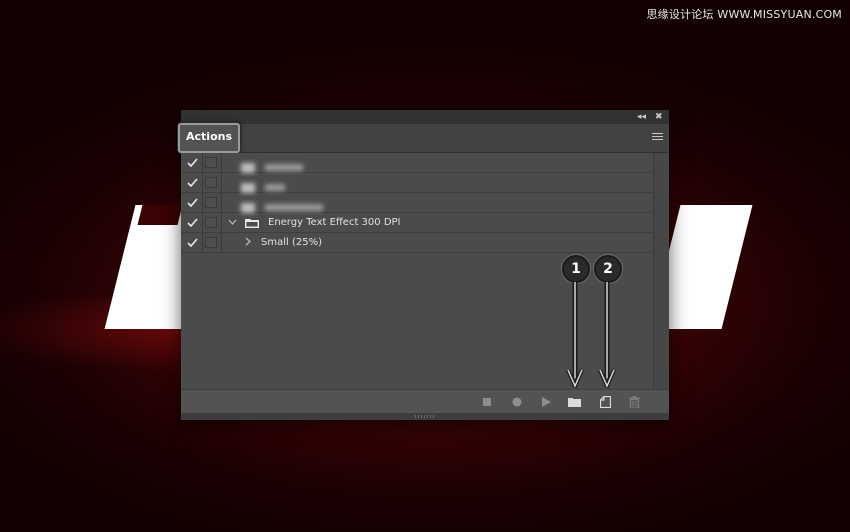  I want to click on chevron-right-icon, so click(248, 242).